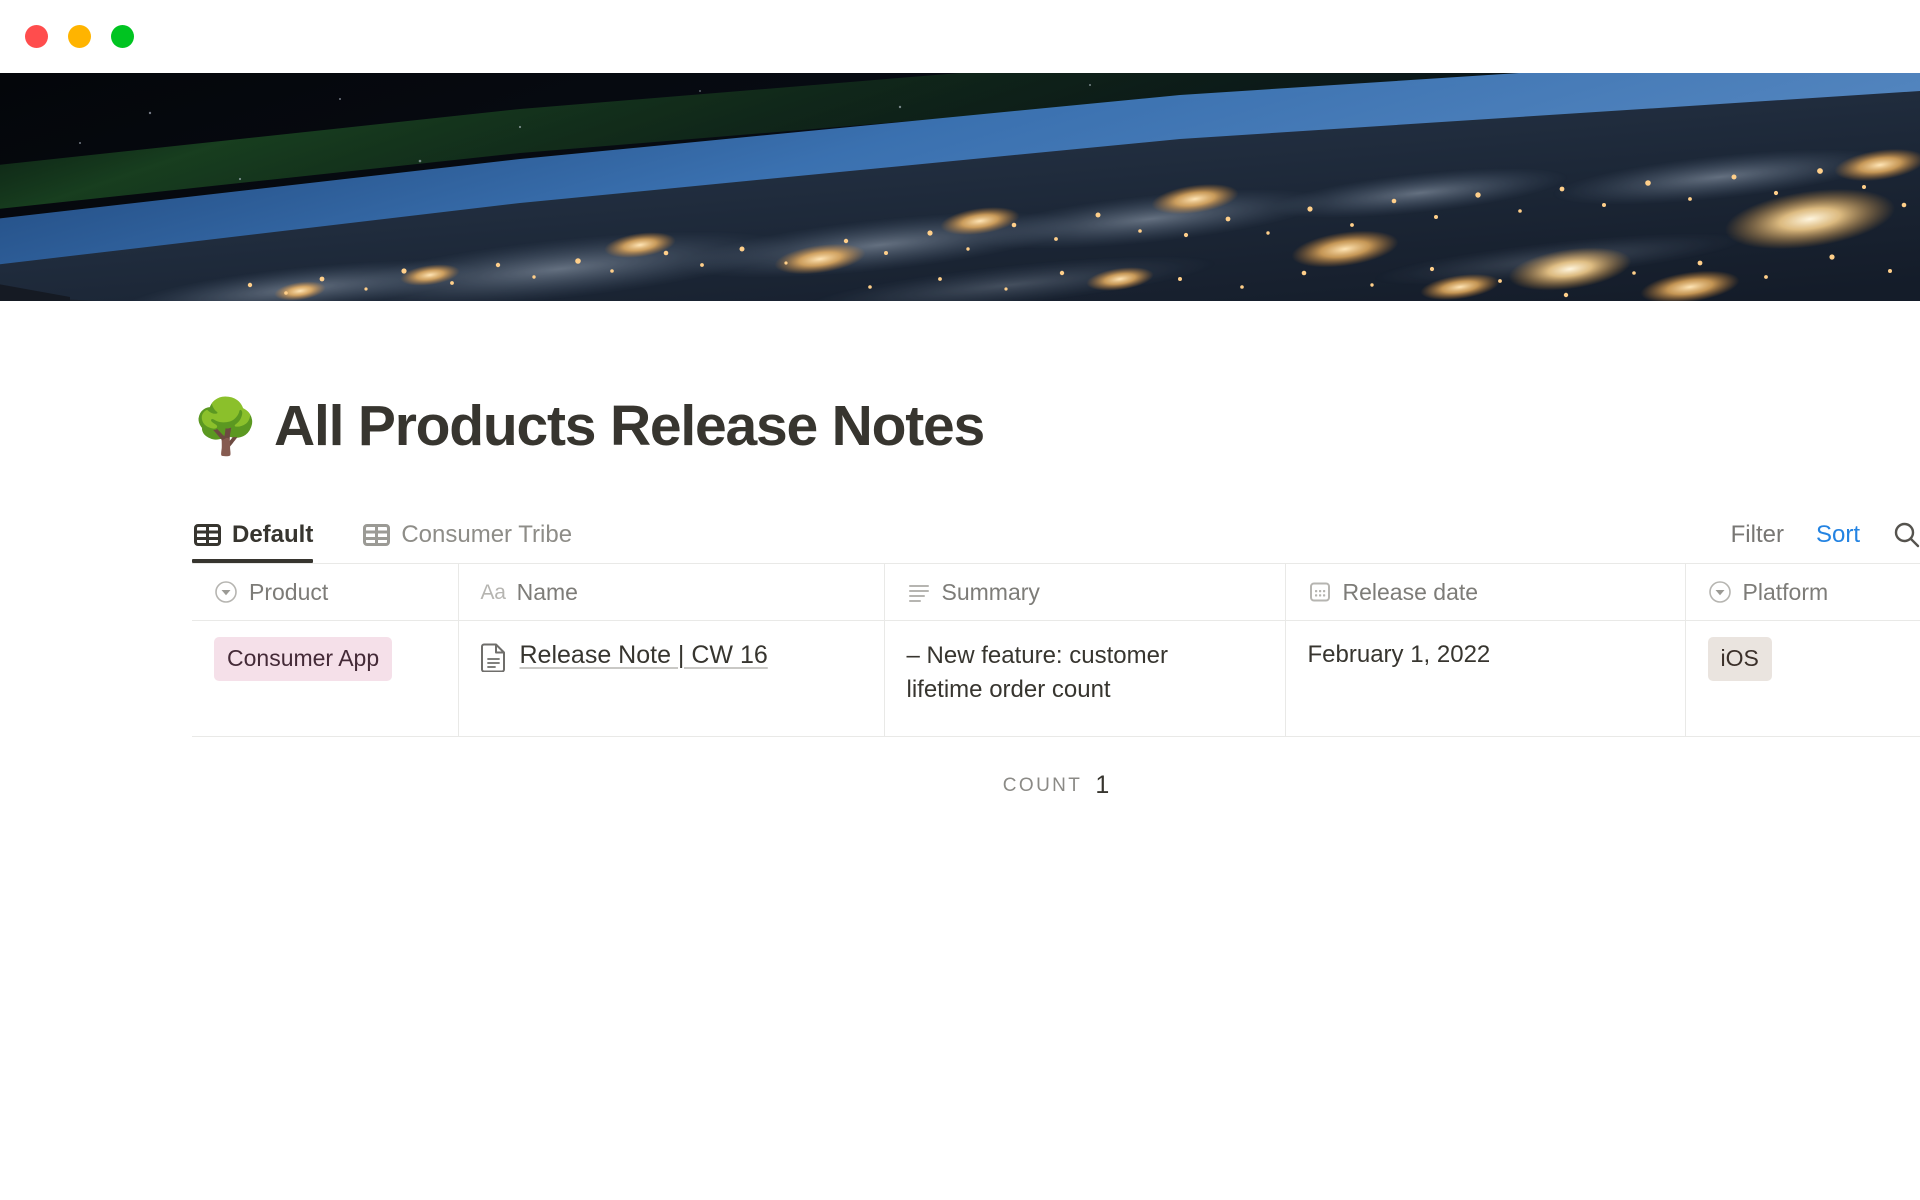 This screenshot has width=1920, height=1200. Describe the element at coordinates (493, 659) in the screenshot. I see `page-document-icon` at that location.